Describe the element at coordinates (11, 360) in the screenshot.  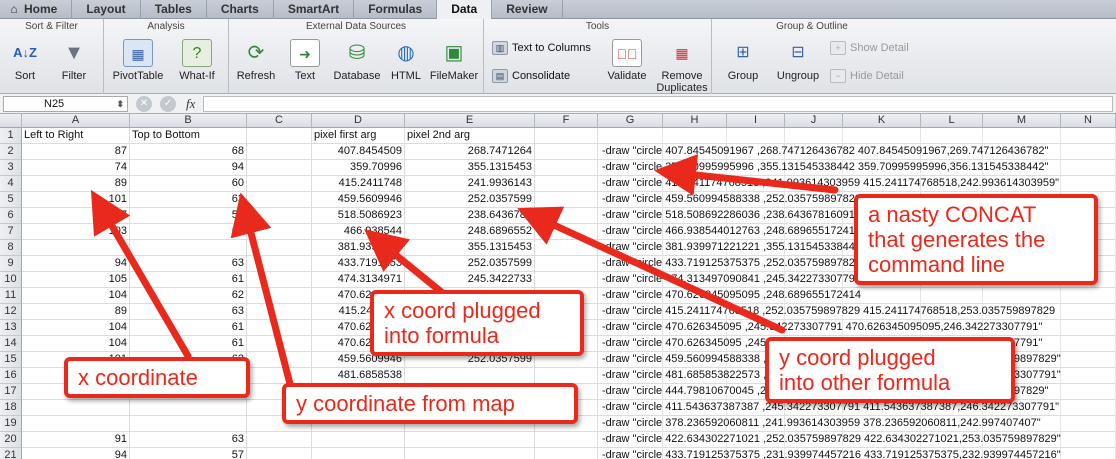
I see `row-header: 15` at that location.